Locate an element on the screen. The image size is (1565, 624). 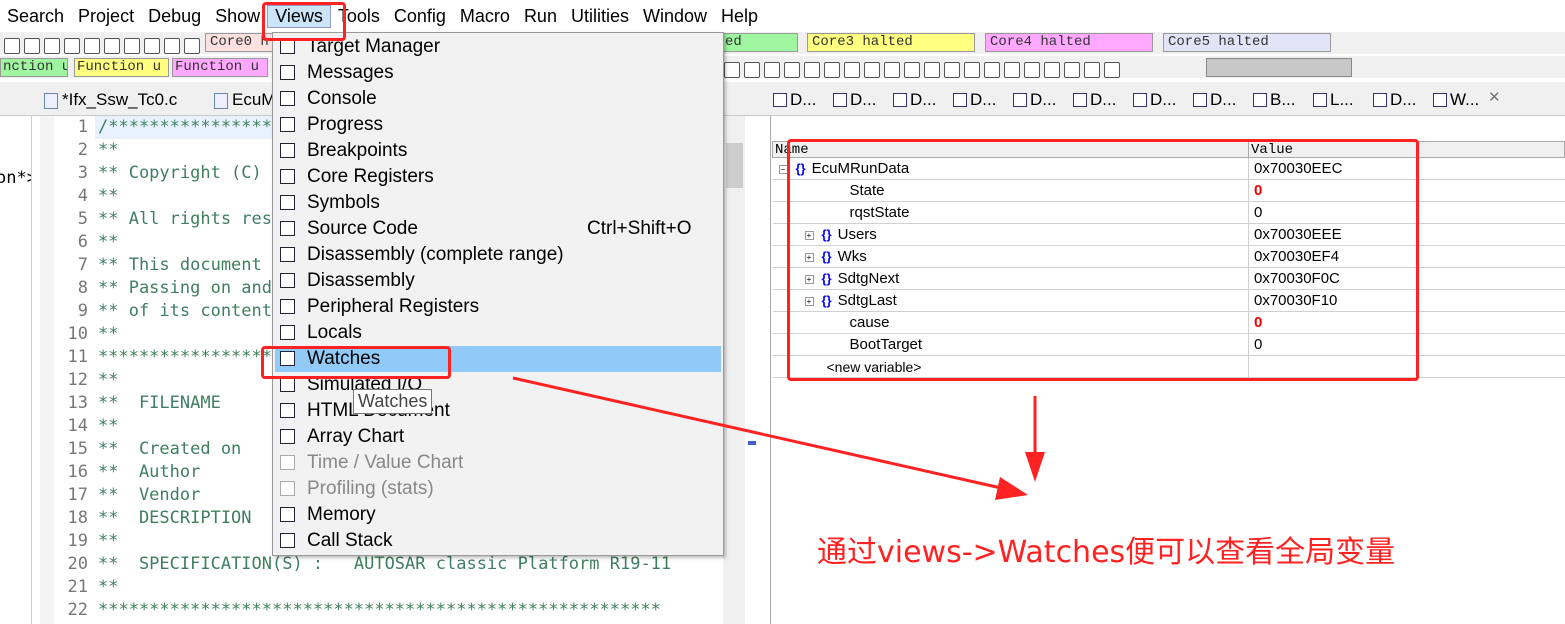
arrow-head-vertical is located at coordinates (1035, 467).